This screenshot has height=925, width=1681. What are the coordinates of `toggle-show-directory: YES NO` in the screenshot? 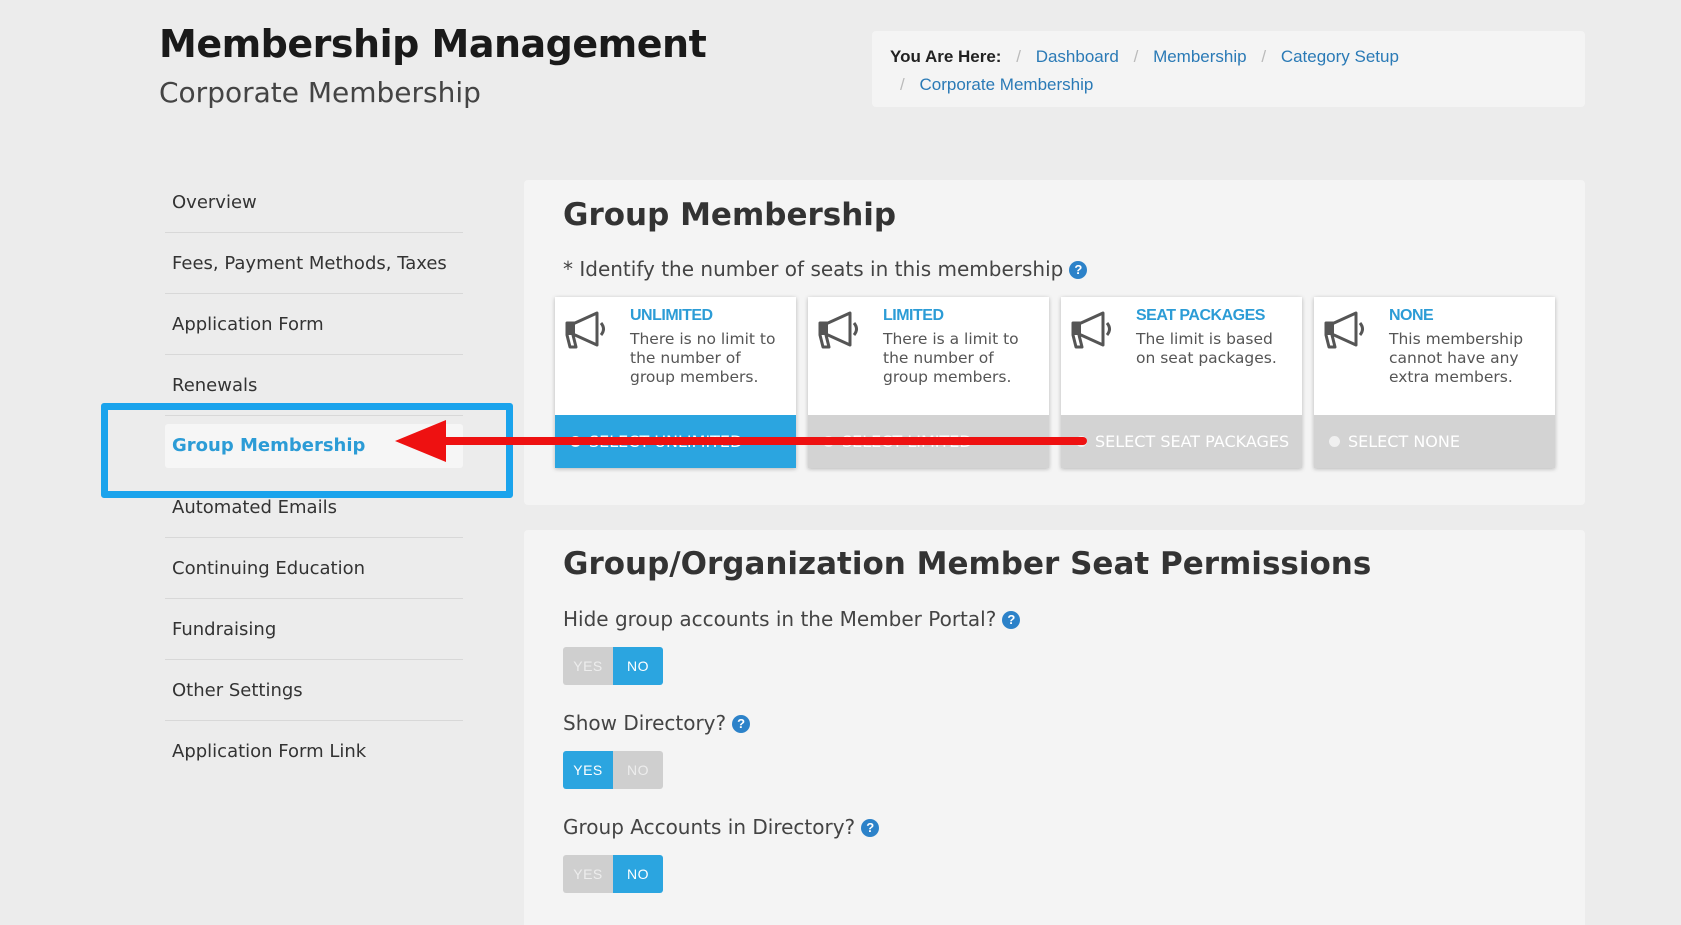 It's located at (613, 770).